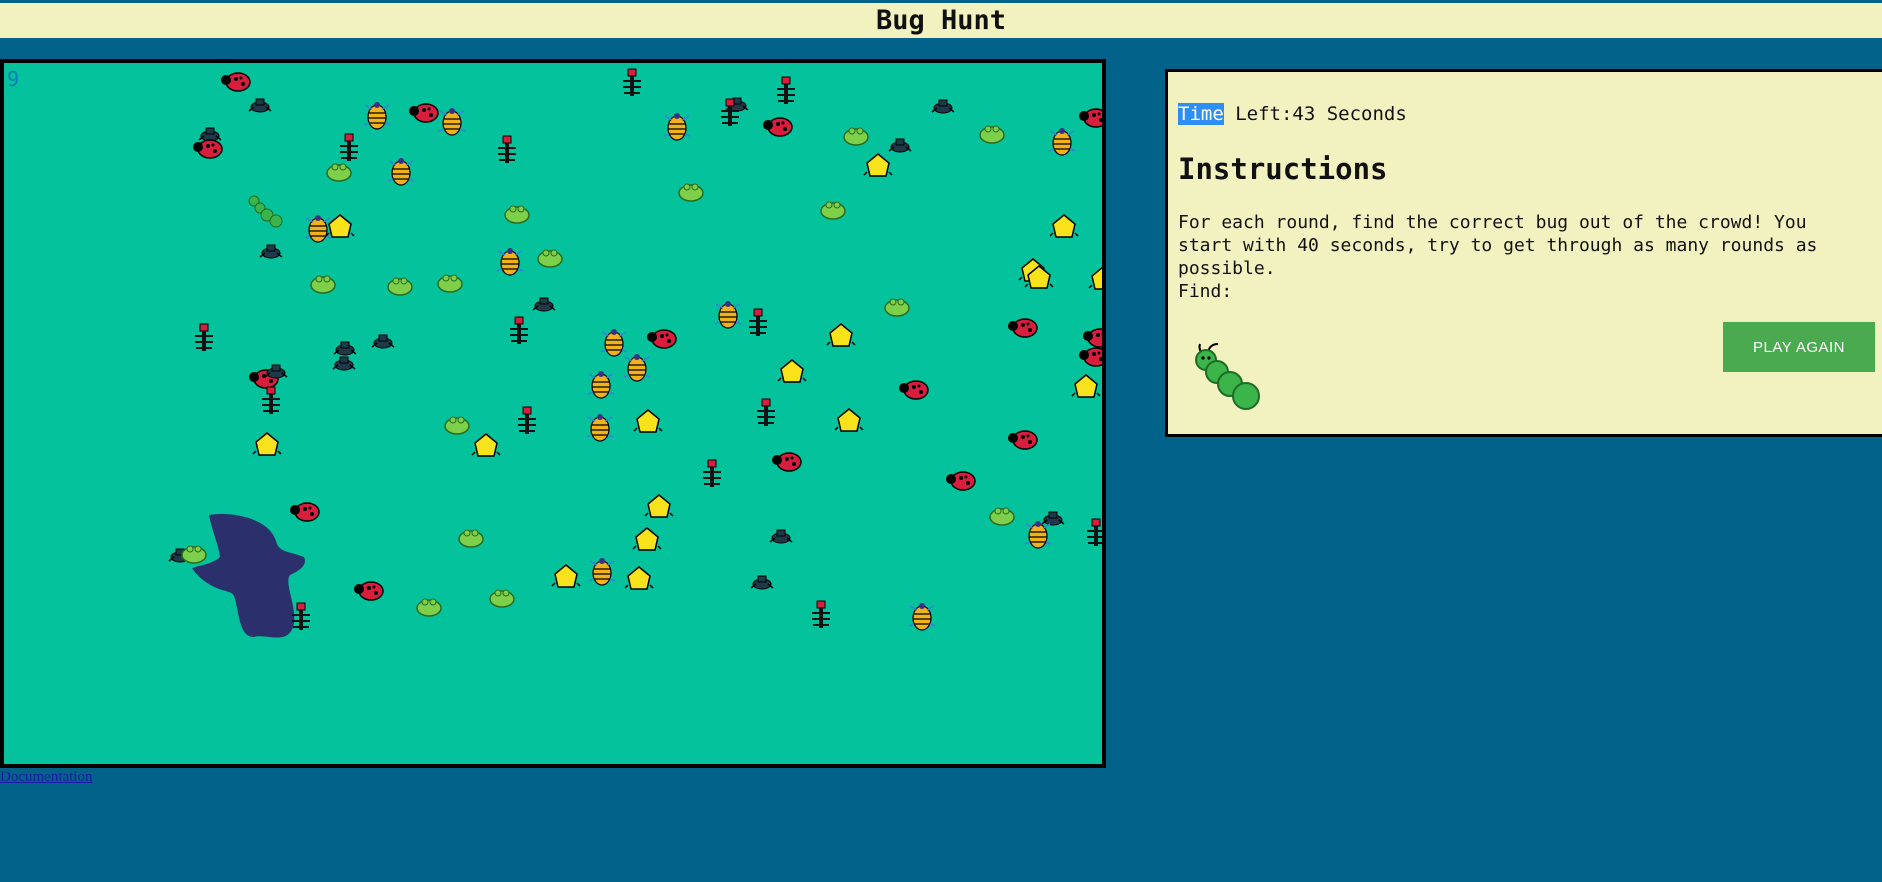  What do you see at coordinates (1315, 114) in the screenshot?
I see `timer-label-rest: Left:43 Seconds` at bounding box center [1315, 114].